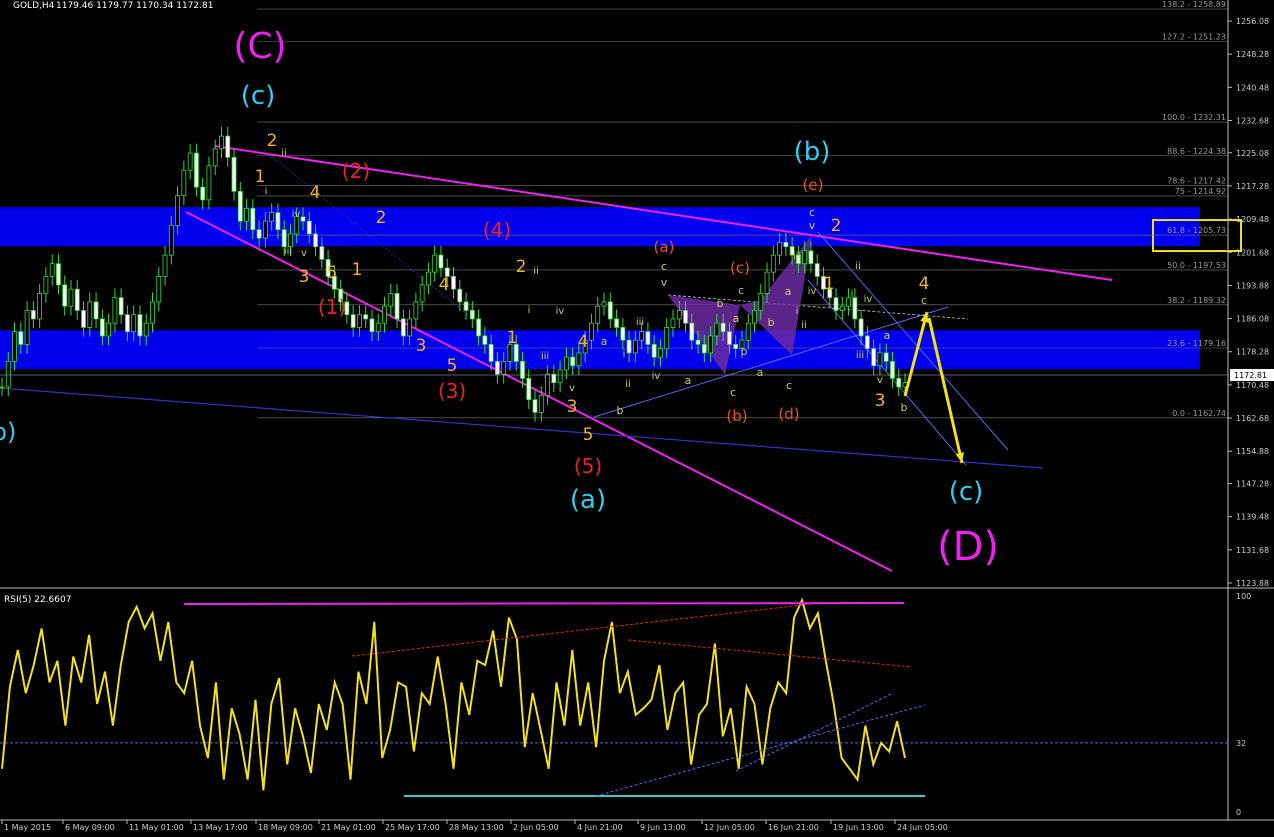  Describe the element at coordinates (1252, 352) in the screenshot. I see `price-label: 1178.28` at that location.